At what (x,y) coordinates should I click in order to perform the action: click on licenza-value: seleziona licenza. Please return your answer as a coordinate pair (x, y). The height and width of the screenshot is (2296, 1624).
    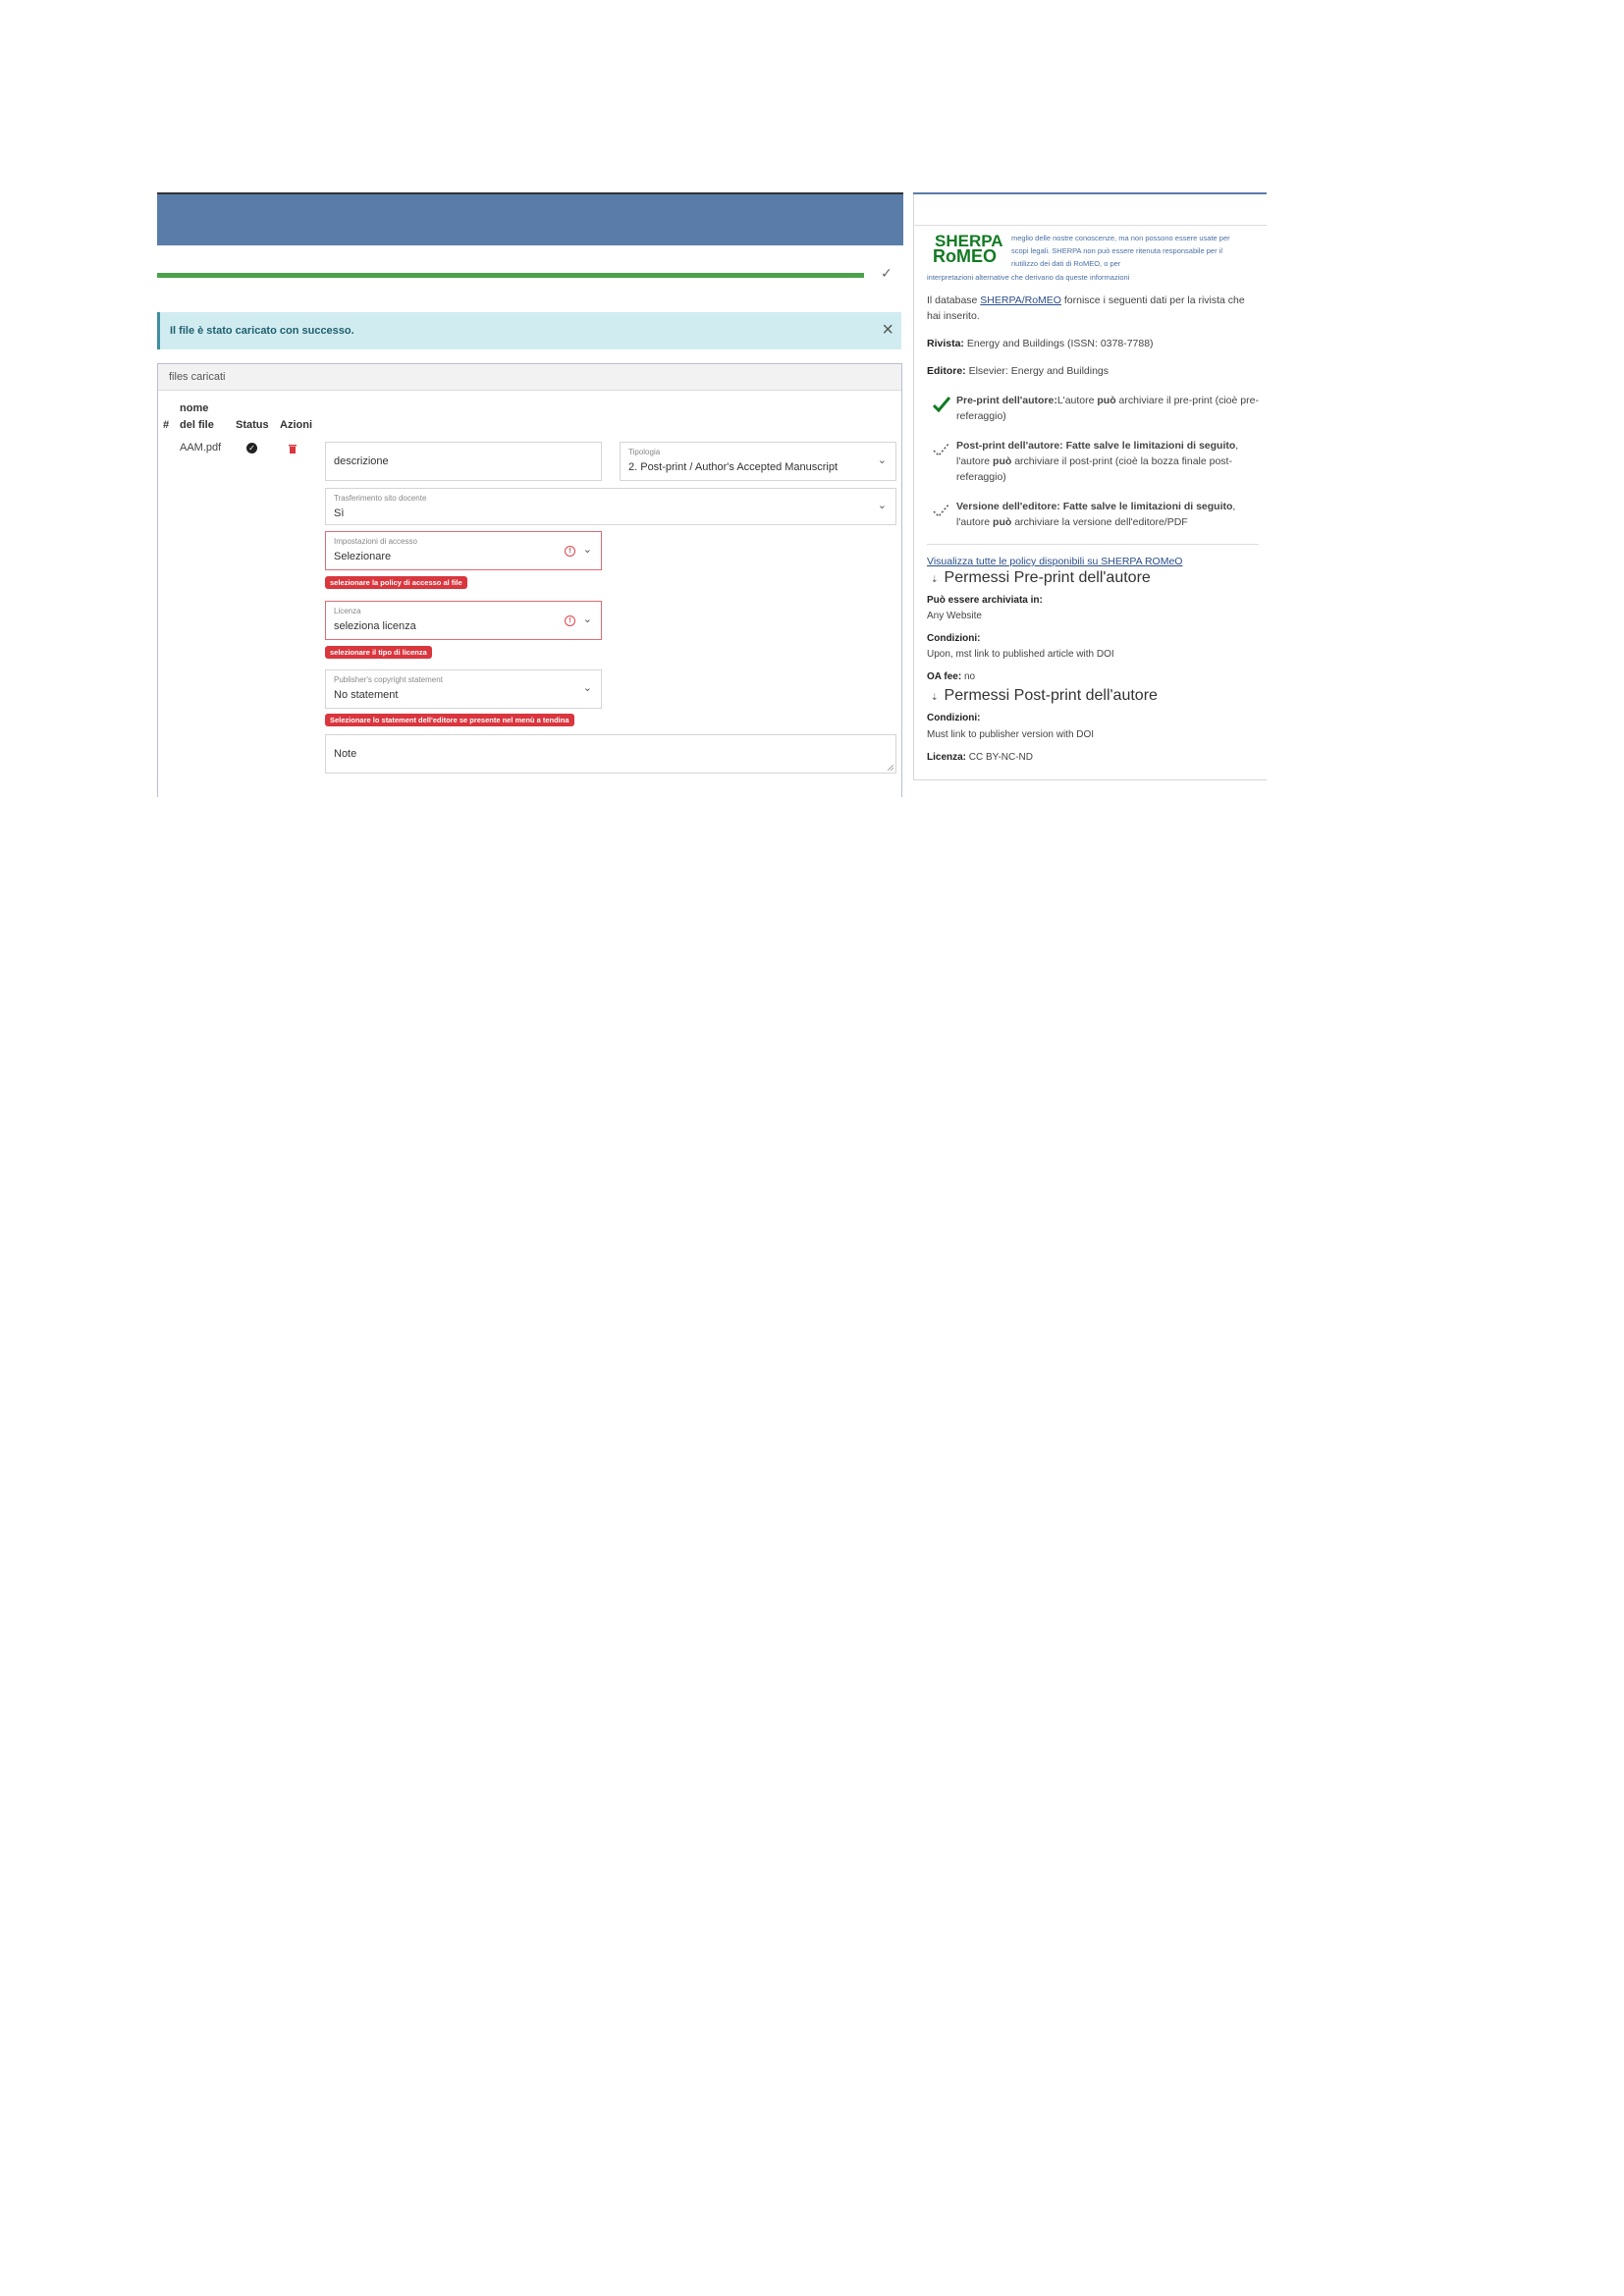
    Looking at the image, I should click on (375, 626).